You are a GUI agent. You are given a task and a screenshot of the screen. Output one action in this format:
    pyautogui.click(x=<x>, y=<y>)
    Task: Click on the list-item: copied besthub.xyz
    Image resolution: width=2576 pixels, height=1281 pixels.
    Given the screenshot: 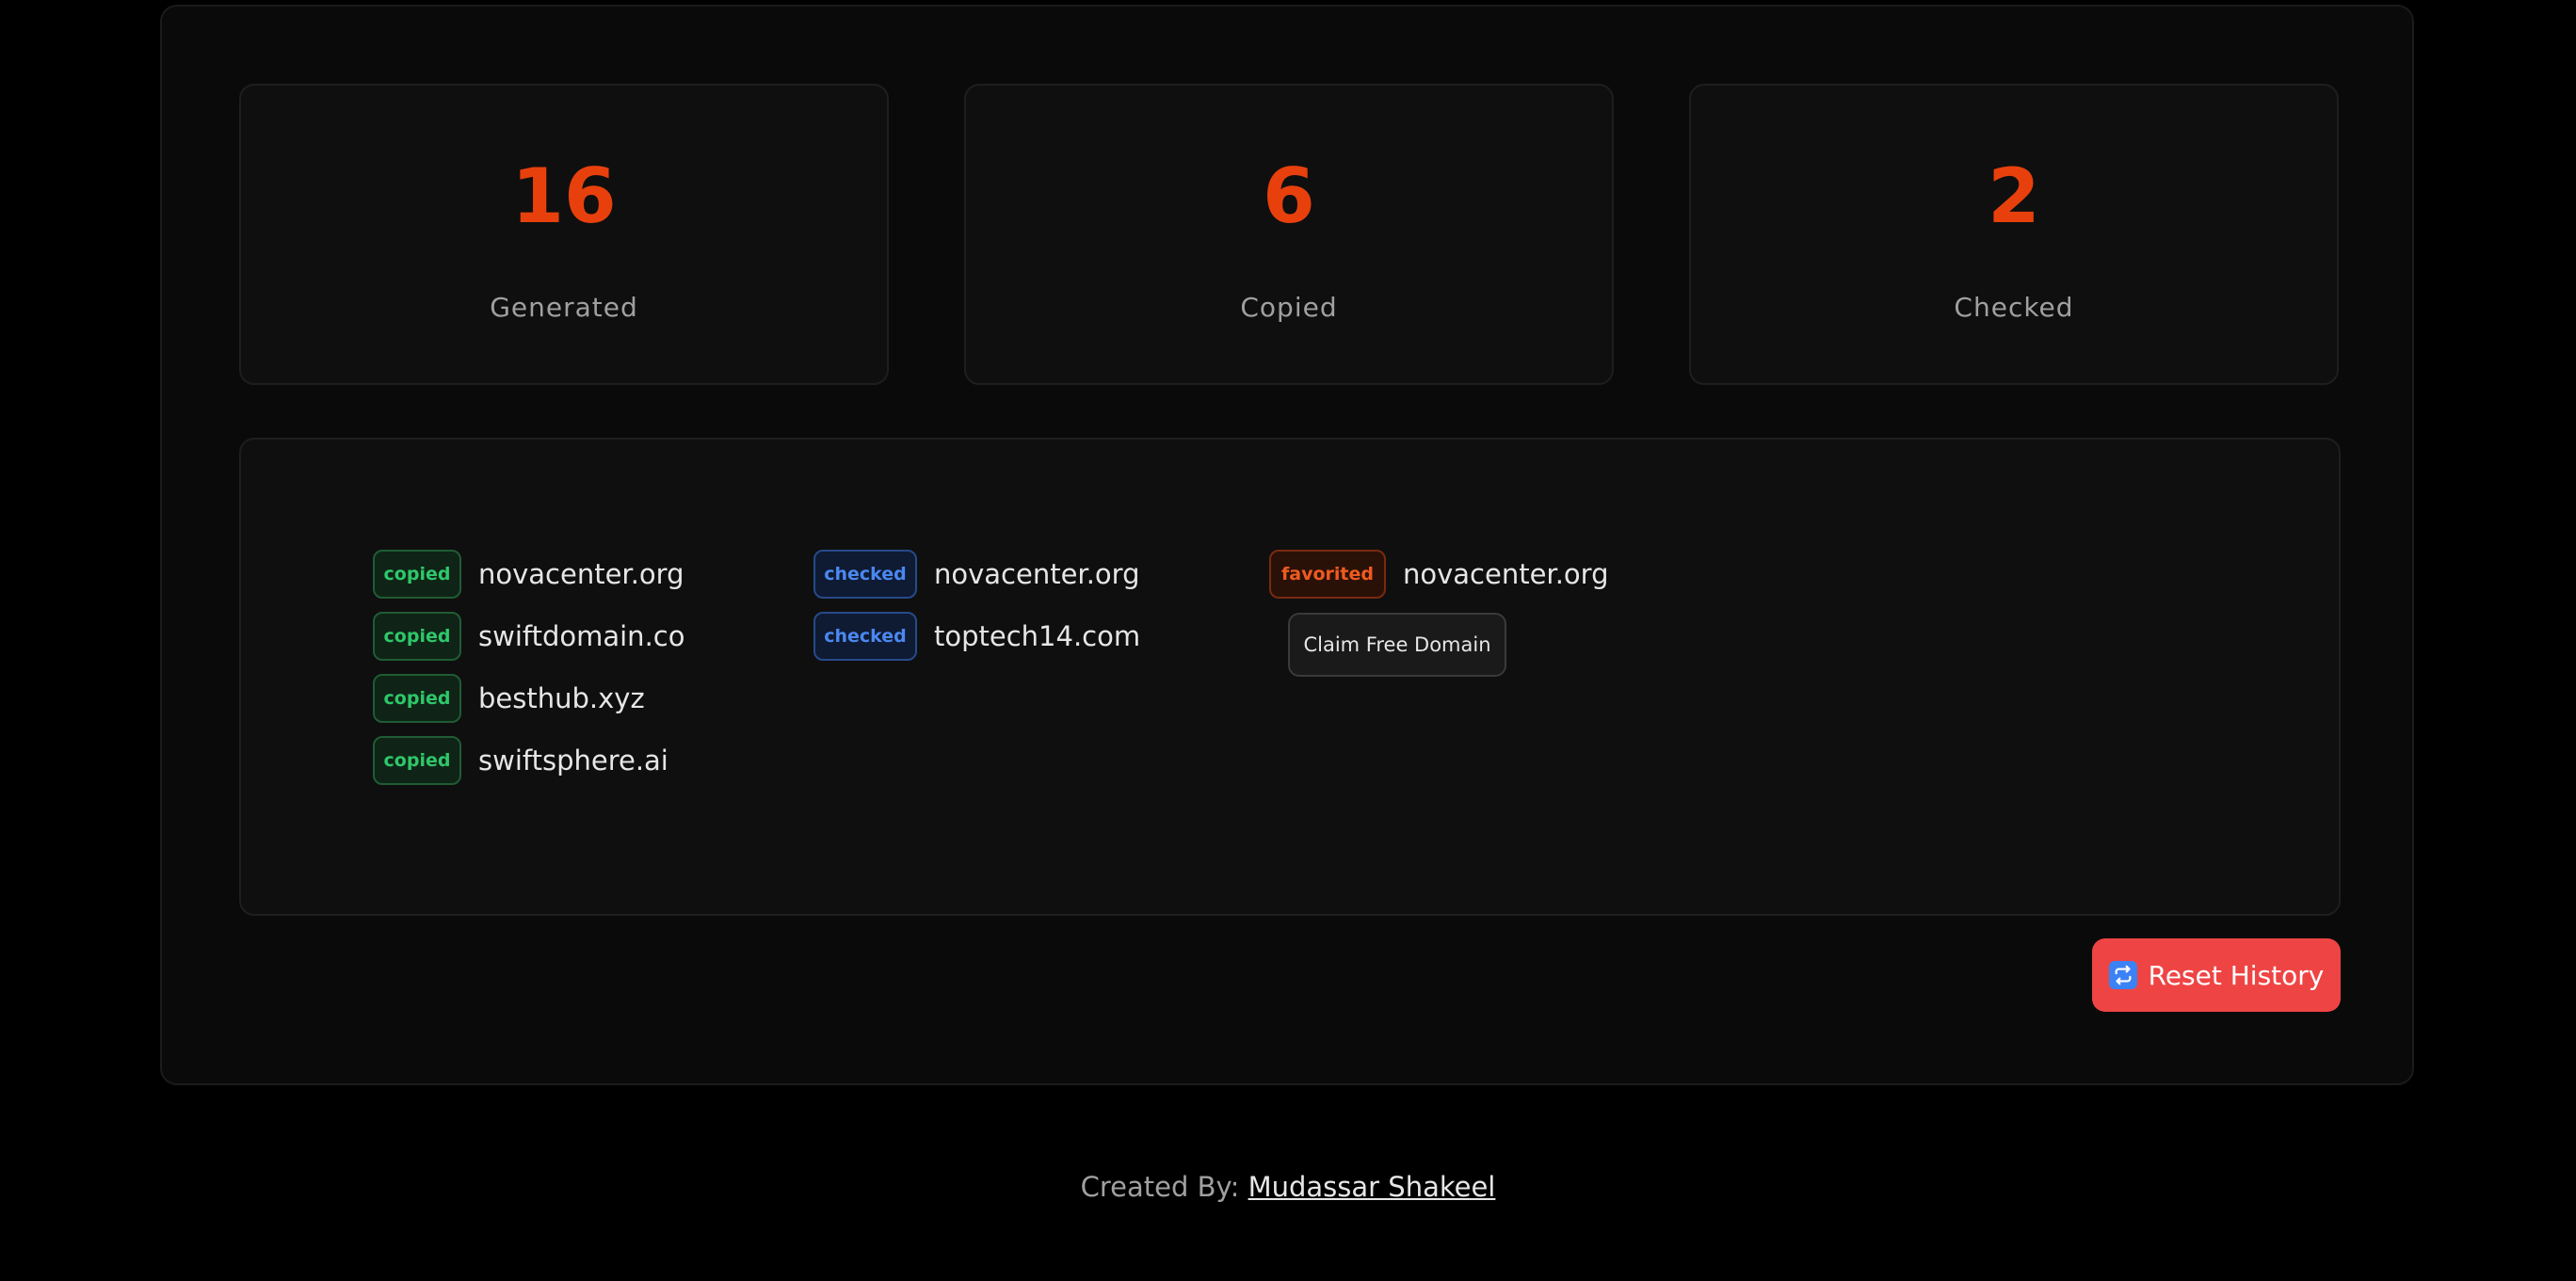 What is the action you would take?
    pyautogui.click(x=528, y=698)
    